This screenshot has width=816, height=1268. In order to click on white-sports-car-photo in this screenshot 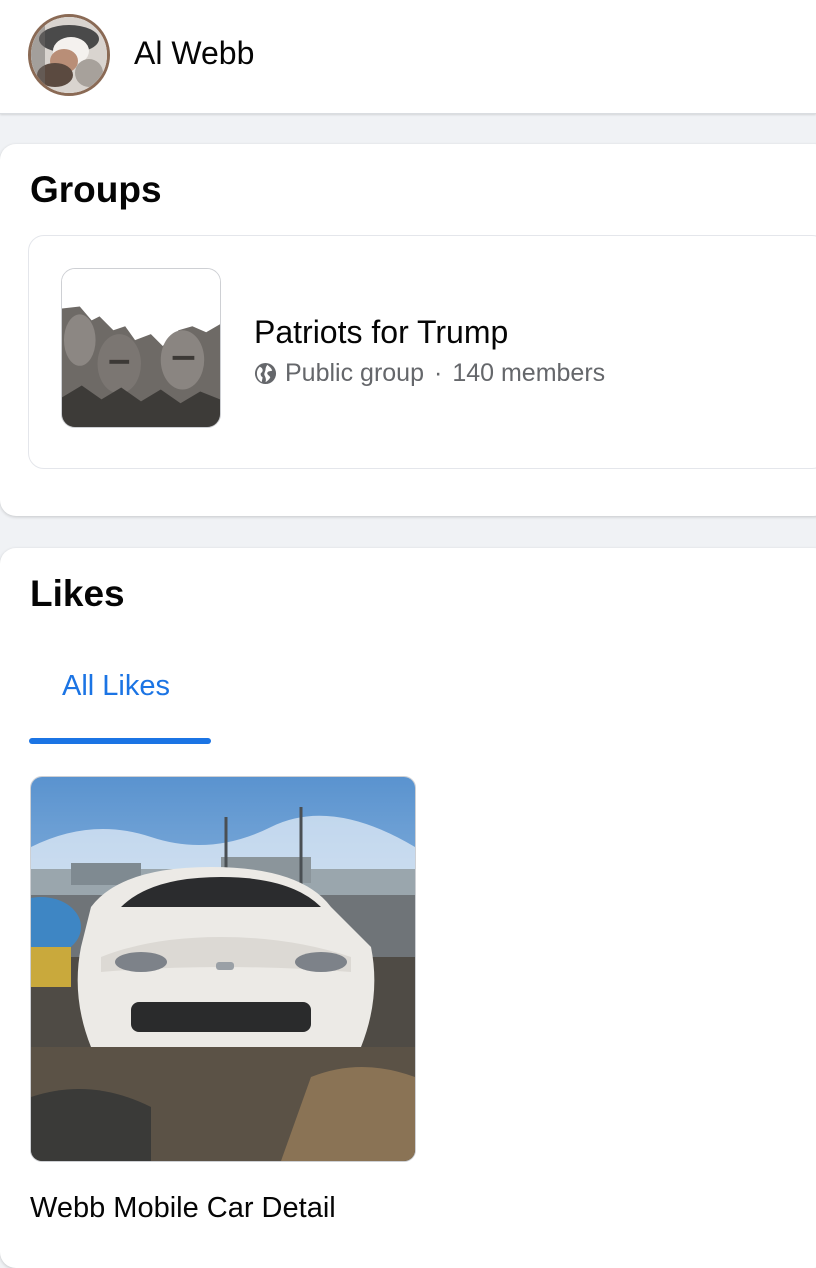, I will do `click(223, 969)`.